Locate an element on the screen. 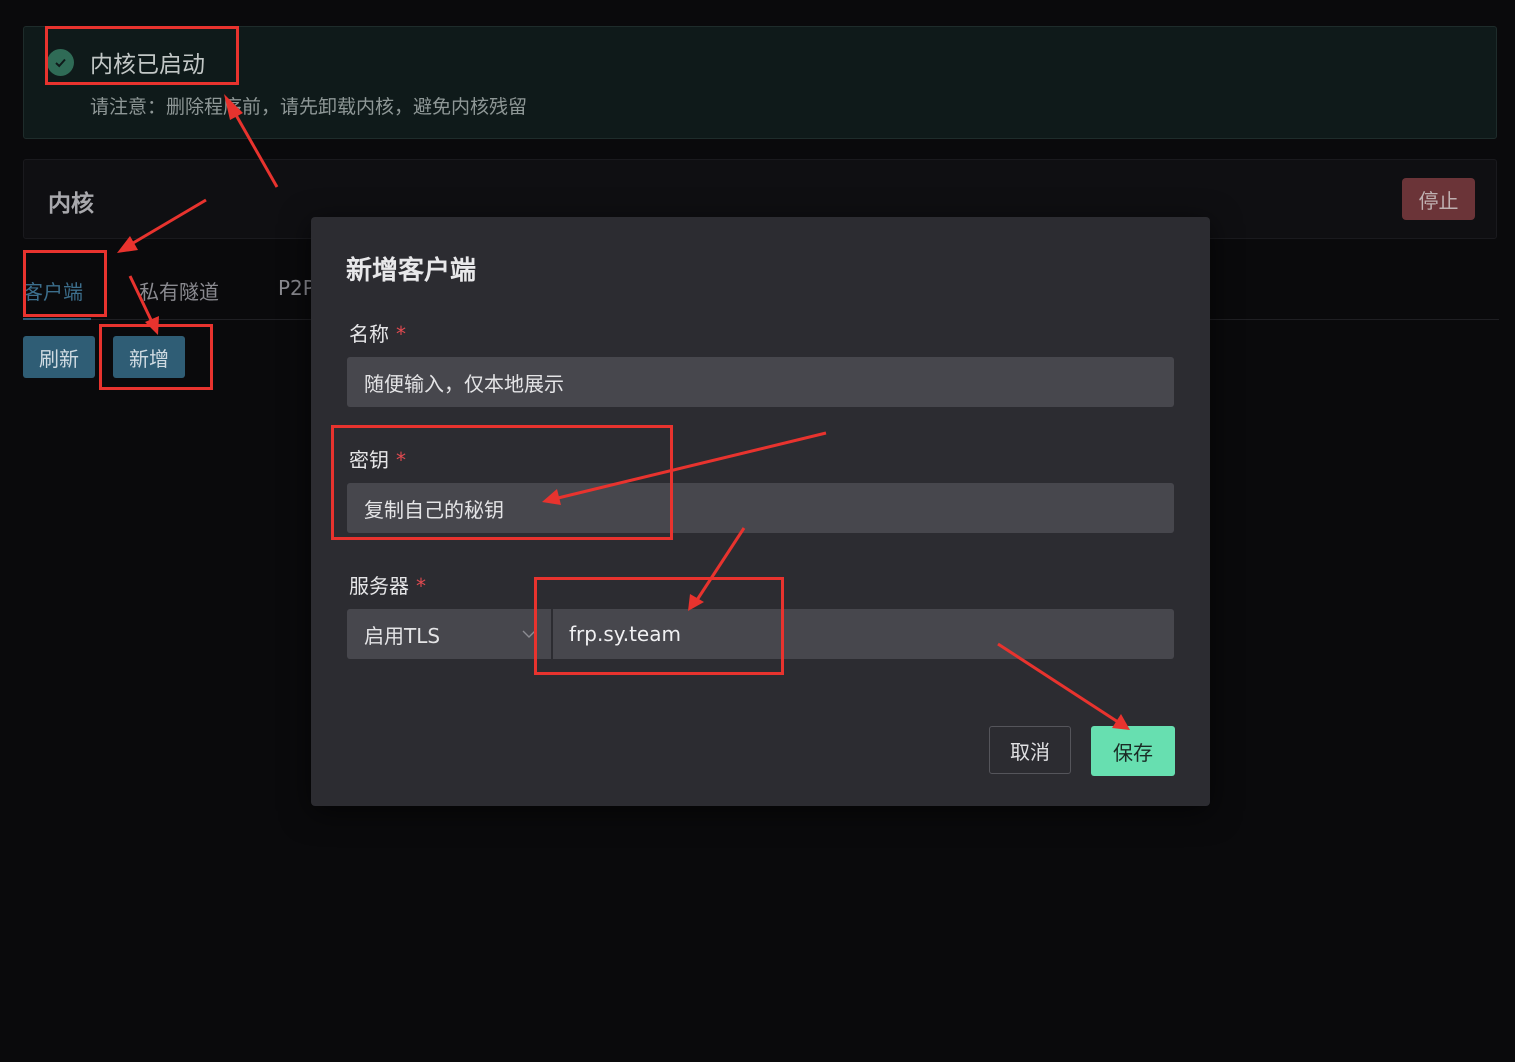 The height and width of the screenshot is (1062, 1515). arrow-to-server-host is located at coordinates (720, 564).